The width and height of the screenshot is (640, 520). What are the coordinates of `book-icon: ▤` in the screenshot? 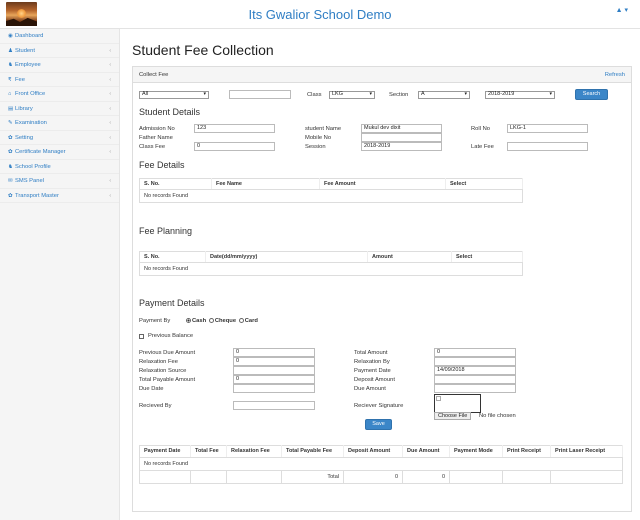 It's located at (11, 108).